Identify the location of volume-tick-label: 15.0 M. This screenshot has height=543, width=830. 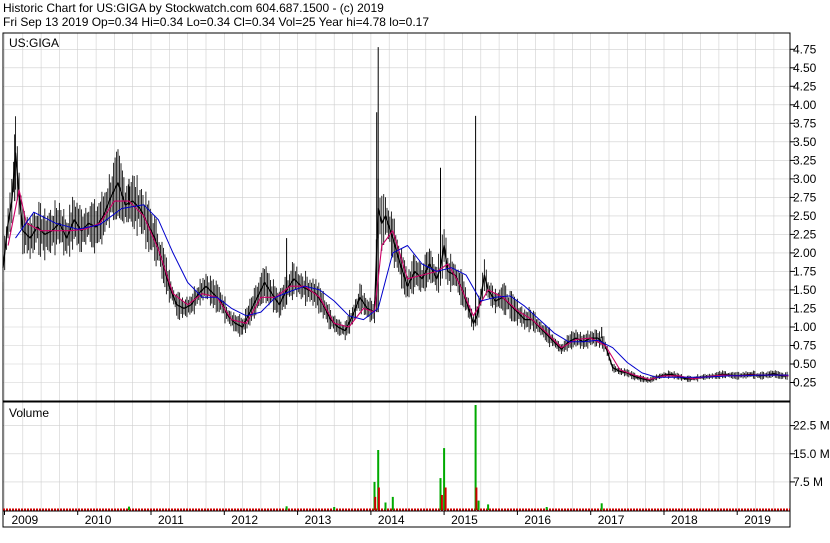
(811, 454).